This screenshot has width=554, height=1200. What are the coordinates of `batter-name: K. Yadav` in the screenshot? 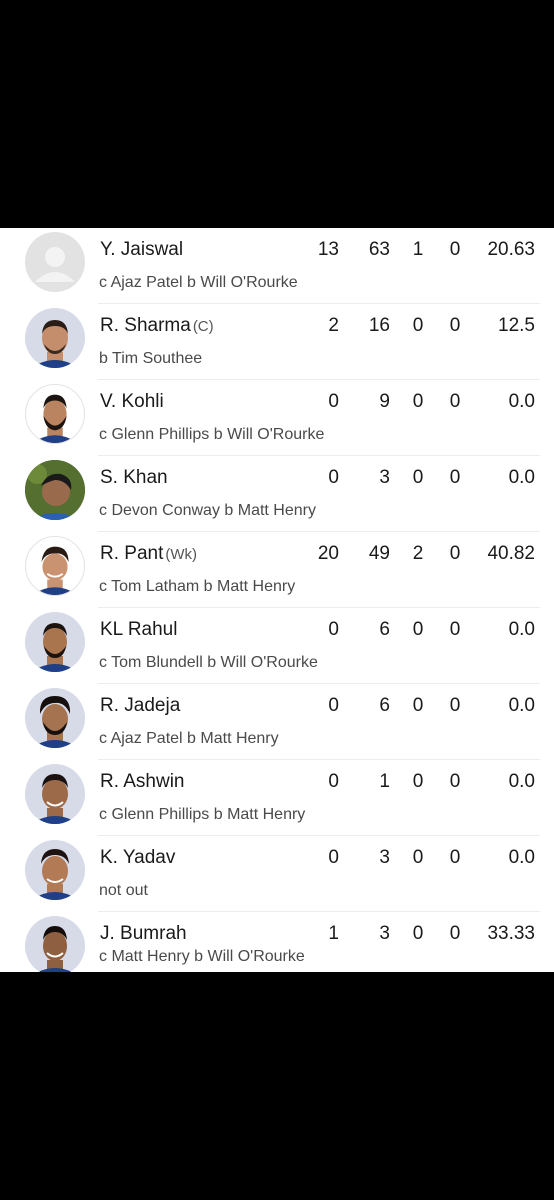 It's located at (138, 857).